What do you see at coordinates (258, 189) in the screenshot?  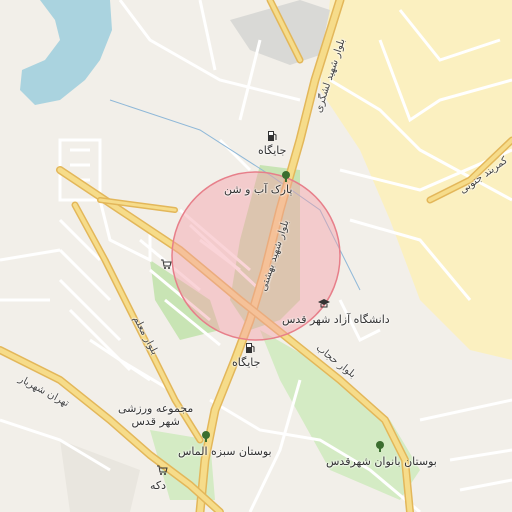 I see `park-label: پارک آب و شن` at bounding box center [258, 189].